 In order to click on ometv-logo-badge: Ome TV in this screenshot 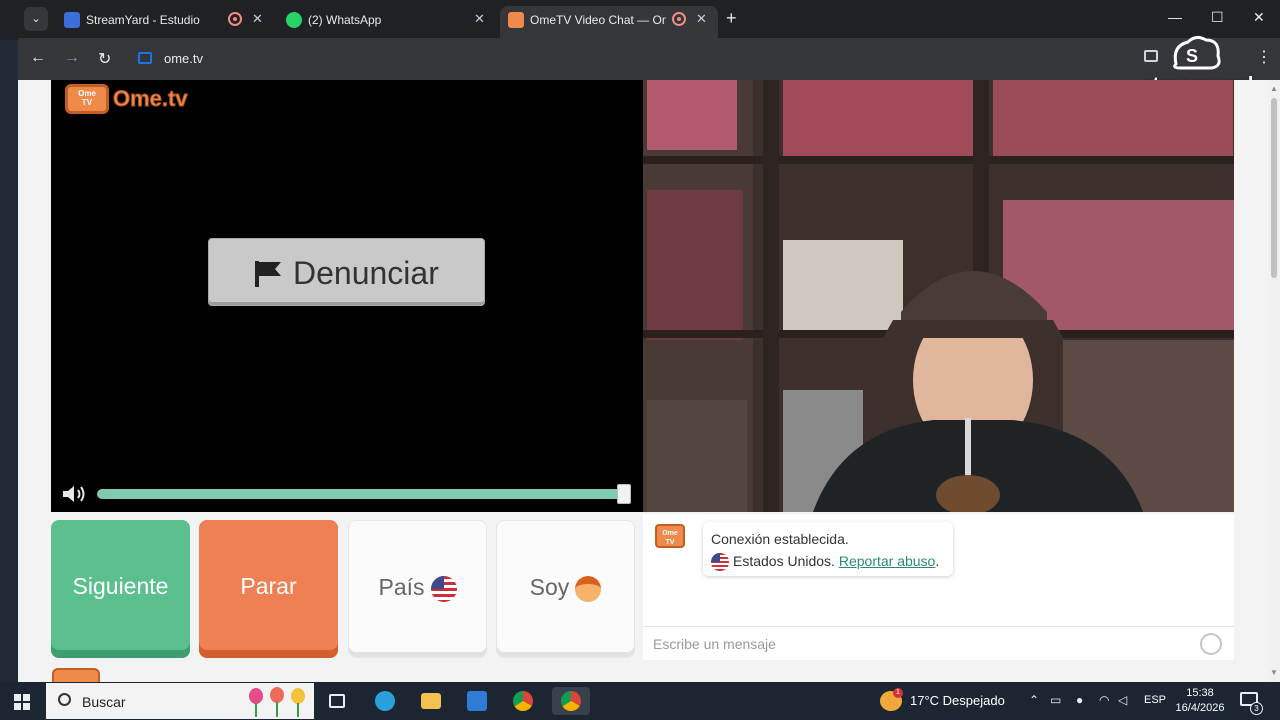, I will do `click(87, 99)`.